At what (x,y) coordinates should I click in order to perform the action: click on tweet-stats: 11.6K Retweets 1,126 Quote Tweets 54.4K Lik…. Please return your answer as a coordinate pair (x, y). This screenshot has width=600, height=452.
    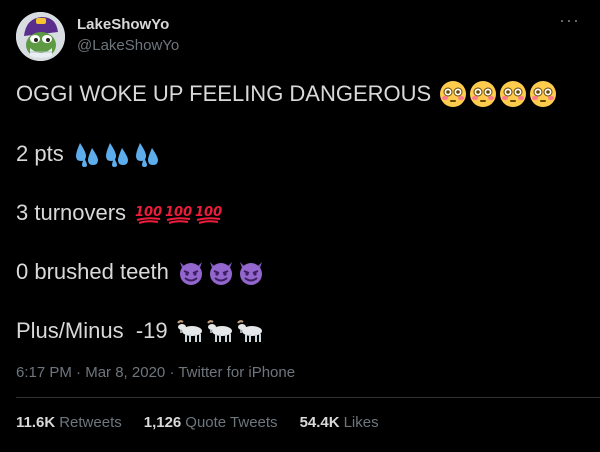
    Looking at the image, I should click on (197, 422).